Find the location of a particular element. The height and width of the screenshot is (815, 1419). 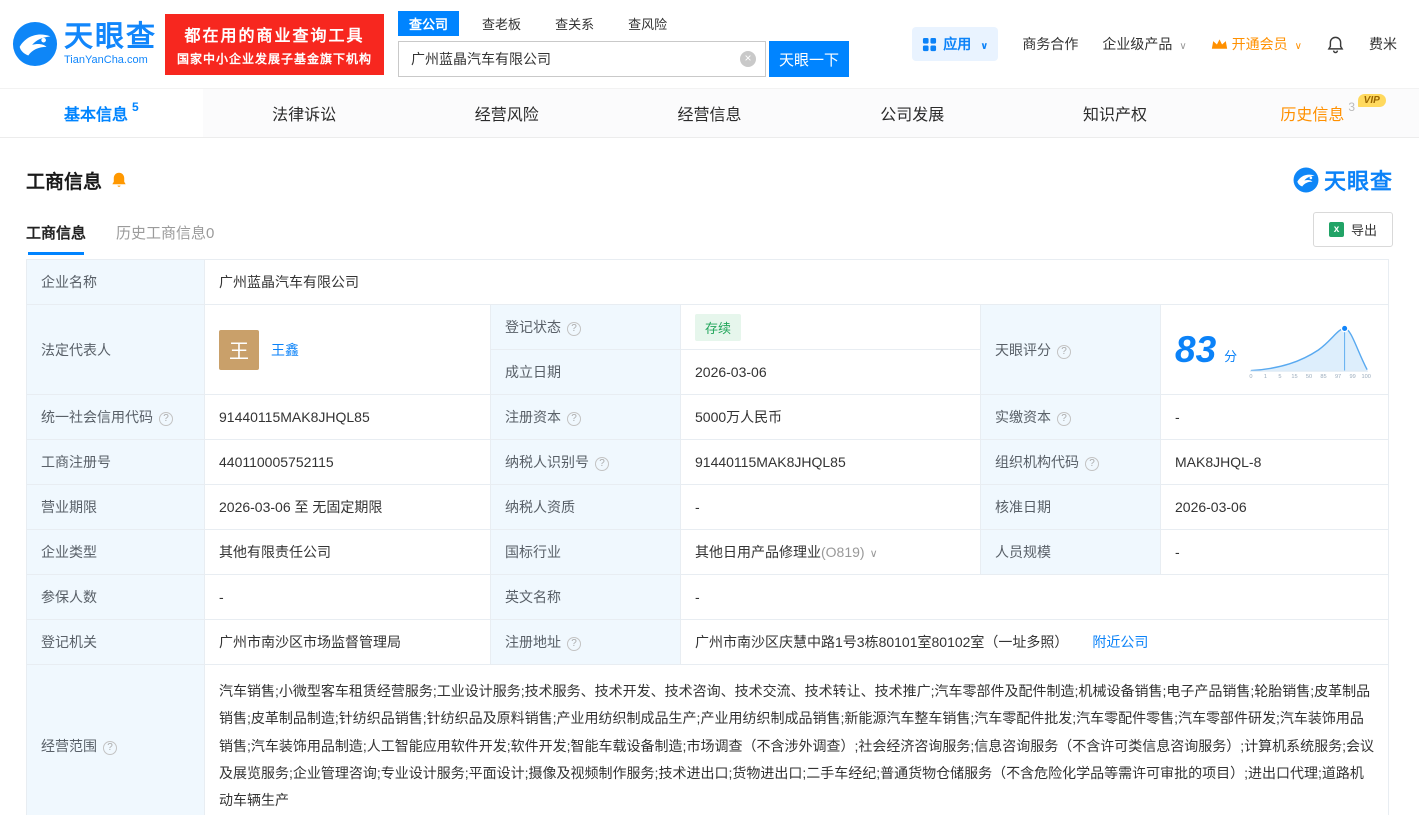

clear-icon is located at coordinates (748, 59).